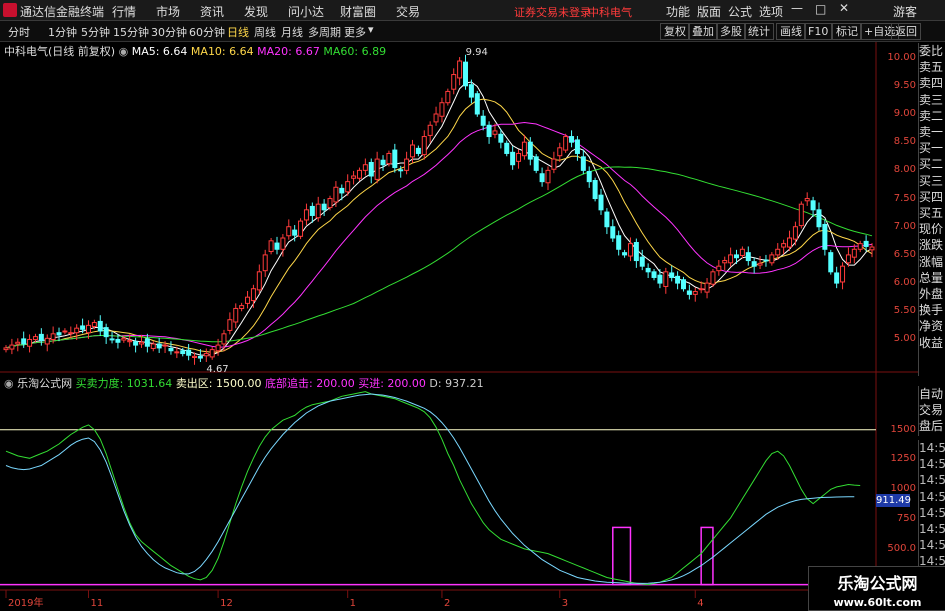 The height and width of the screenshot is (611, 945). I want to click on tab-5min: 5分钟, so click(95, 32).